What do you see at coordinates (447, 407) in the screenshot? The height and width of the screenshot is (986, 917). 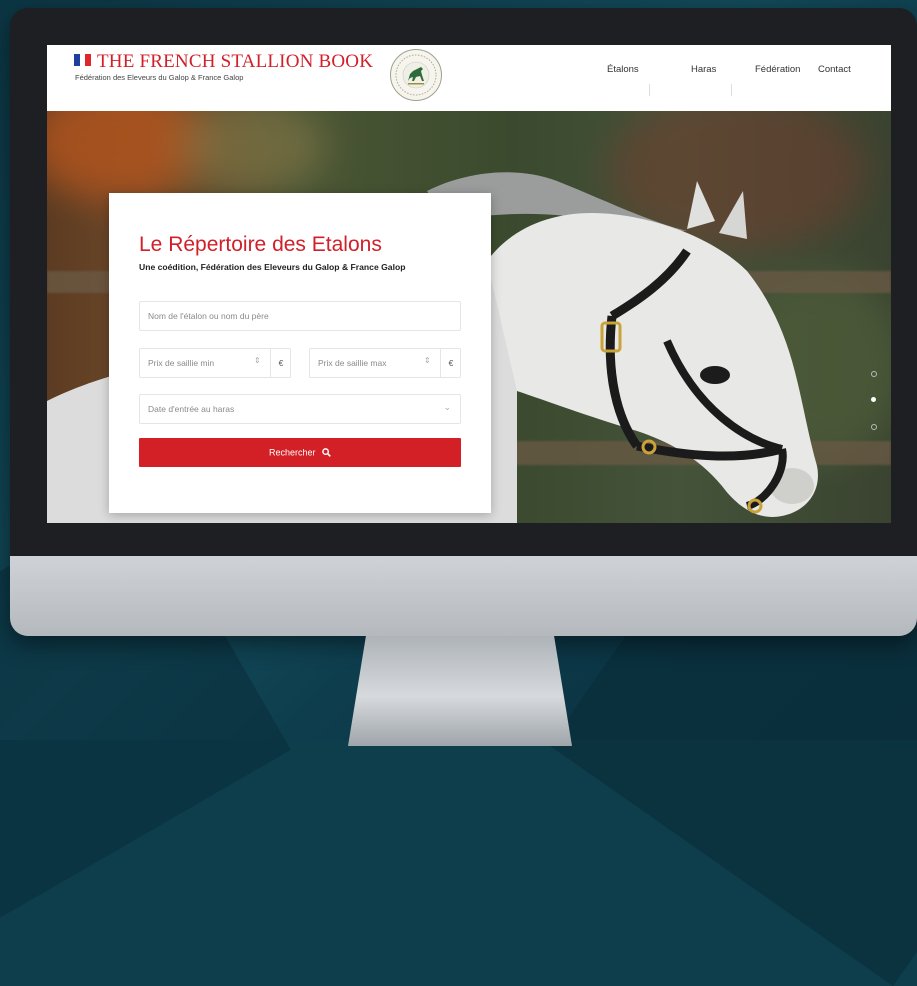 I see `chevron-down-icon: ⌄` at bounding box center [447, 407].